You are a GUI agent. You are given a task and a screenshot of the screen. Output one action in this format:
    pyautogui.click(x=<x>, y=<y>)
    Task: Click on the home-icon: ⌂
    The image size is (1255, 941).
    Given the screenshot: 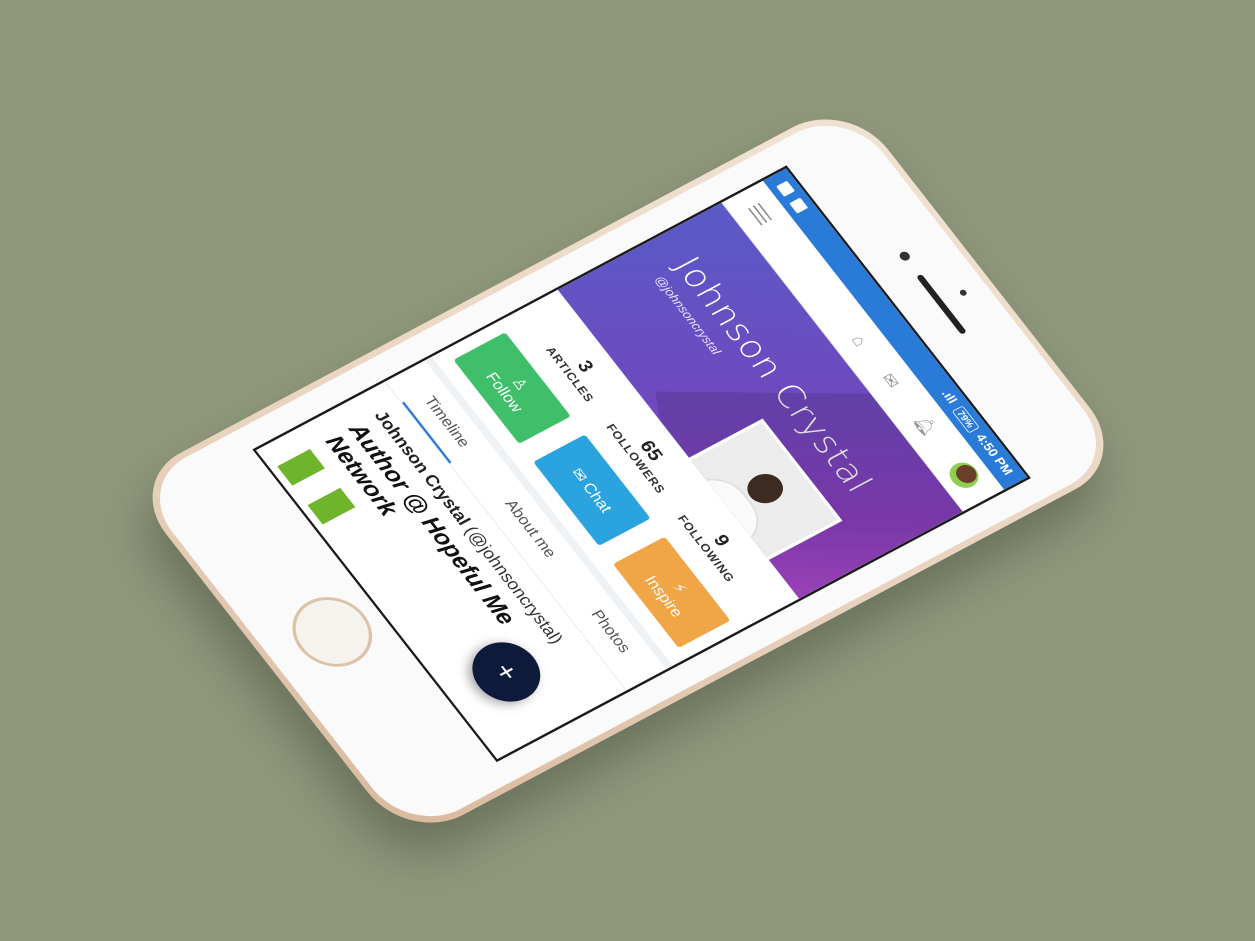 What is the action you would take?
    pyautogui.click(x=858, y=340)
    